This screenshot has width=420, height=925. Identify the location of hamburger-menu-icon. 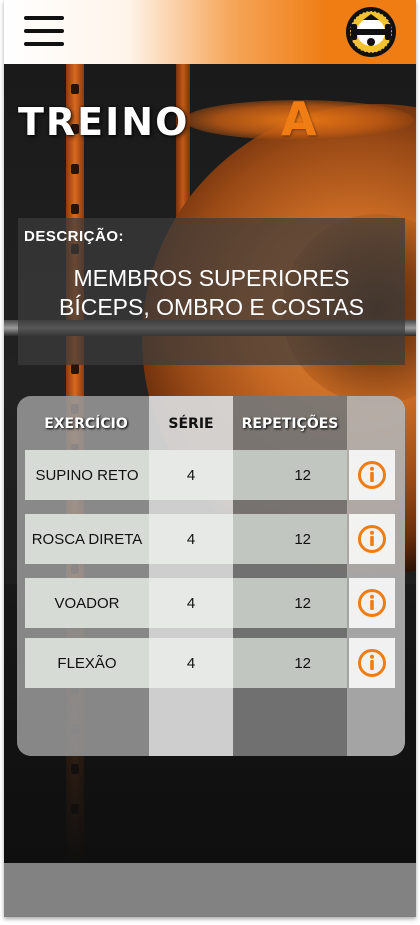
(45, 32).